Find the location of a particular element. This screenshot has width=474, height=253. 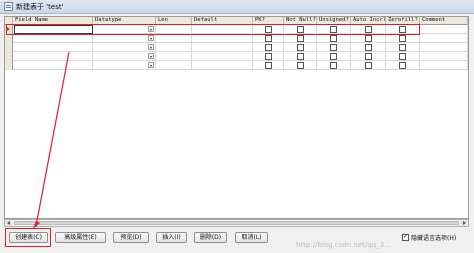

delete-button: 删除(D) is located at coordinates (210, 237).